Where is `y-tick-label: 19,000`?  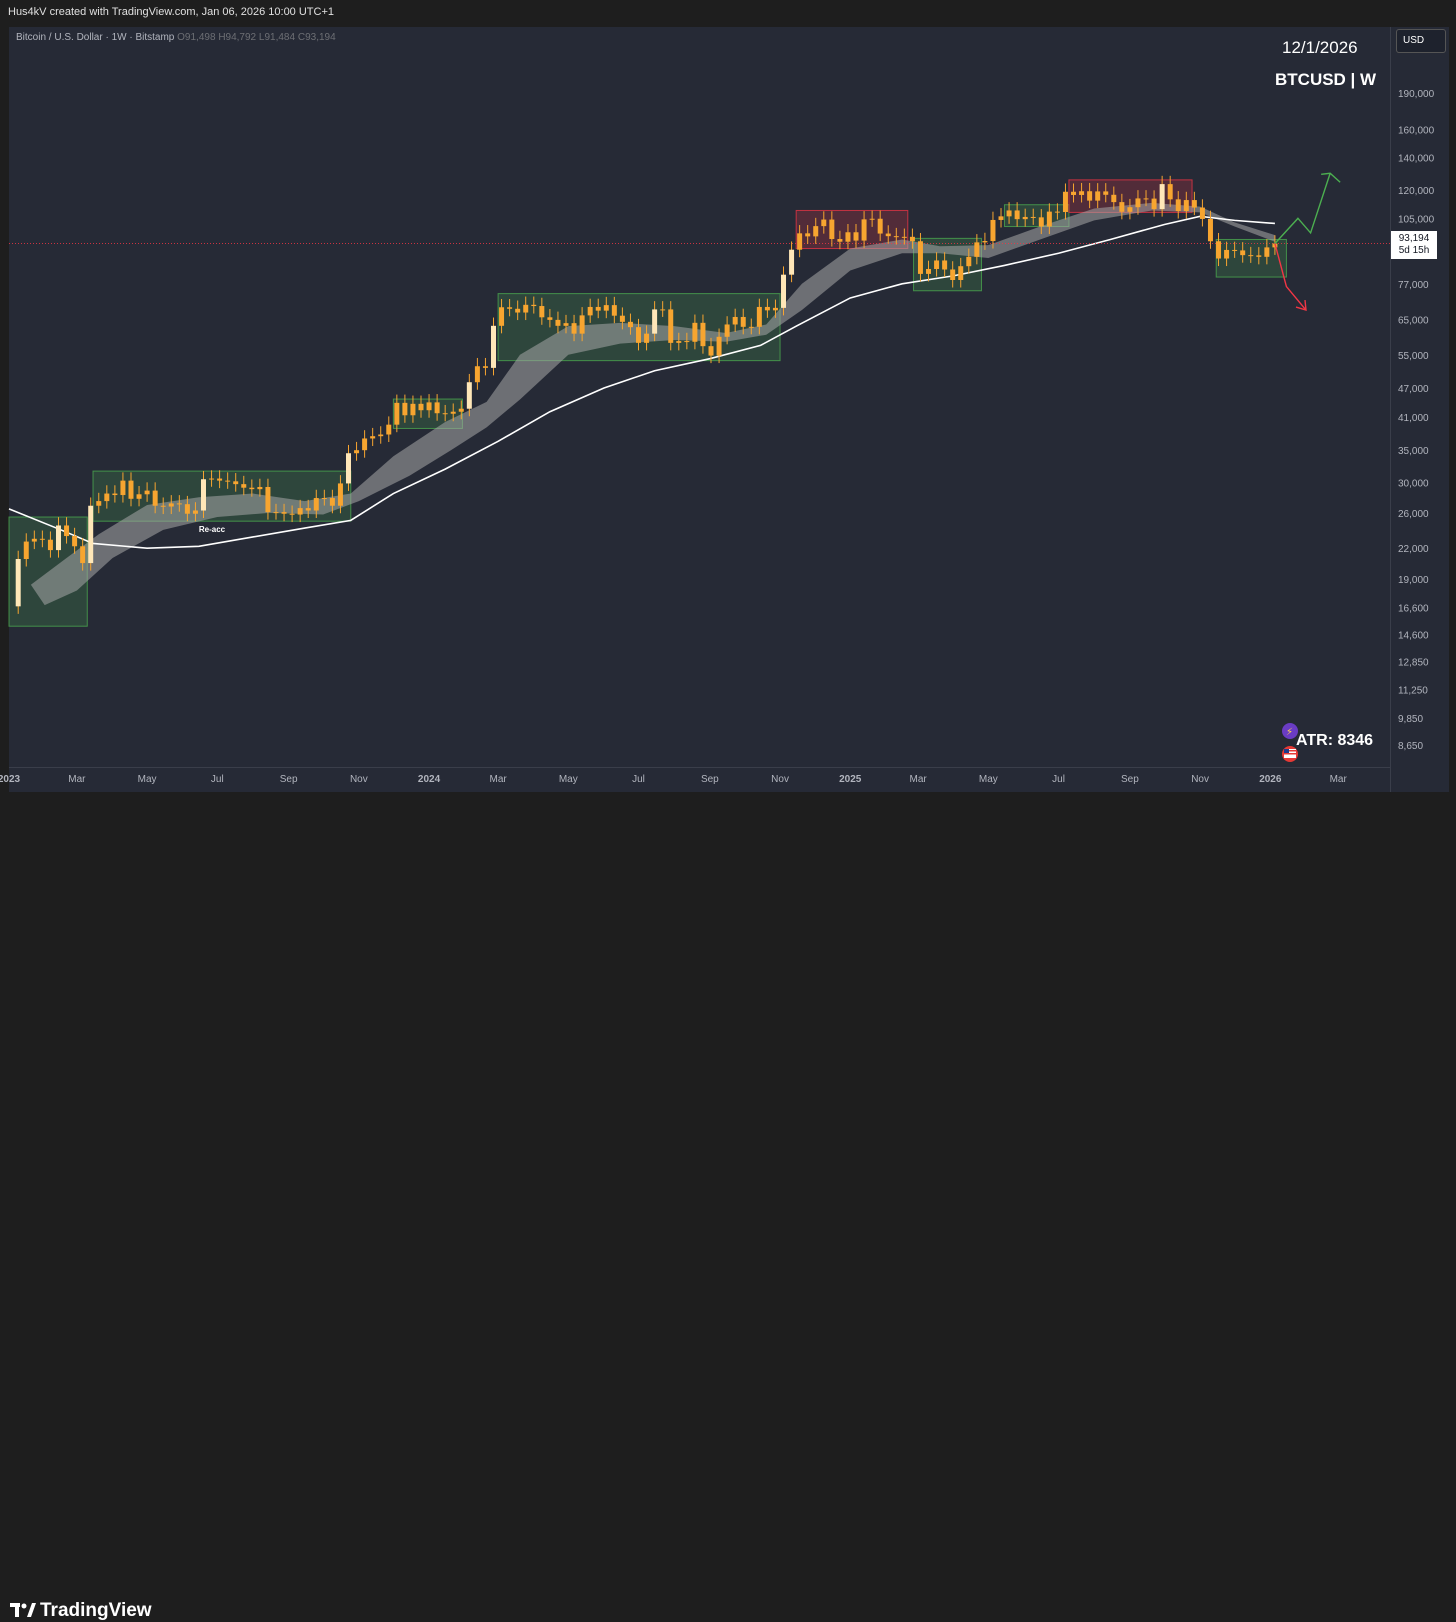 y-tick-label: 19,000 is located at coordinates (1413, 580).